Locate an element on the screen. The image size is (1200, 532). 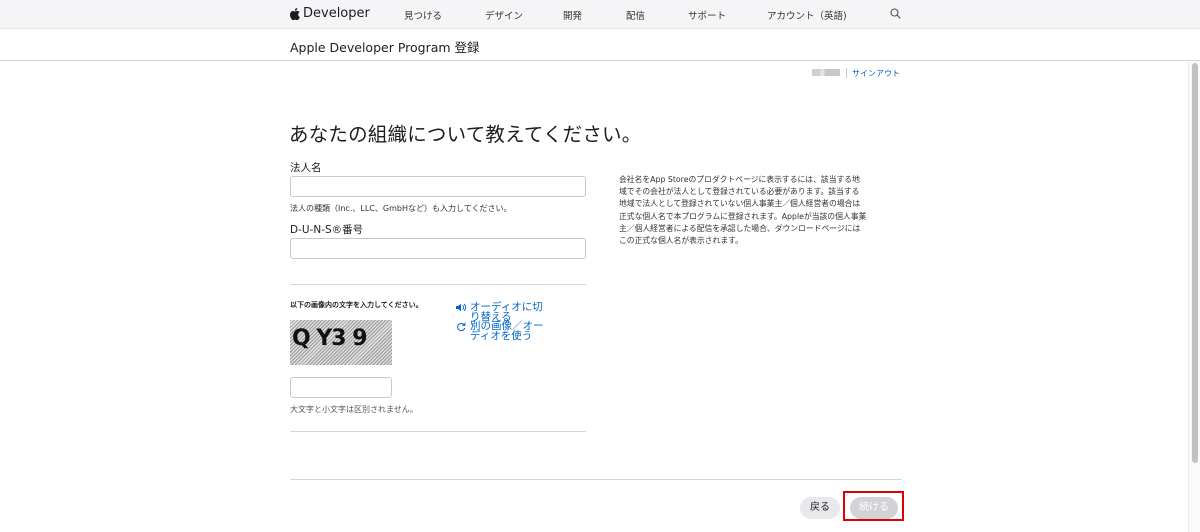
nav-item-discover: 見つける is located at coordinates (423, 15).